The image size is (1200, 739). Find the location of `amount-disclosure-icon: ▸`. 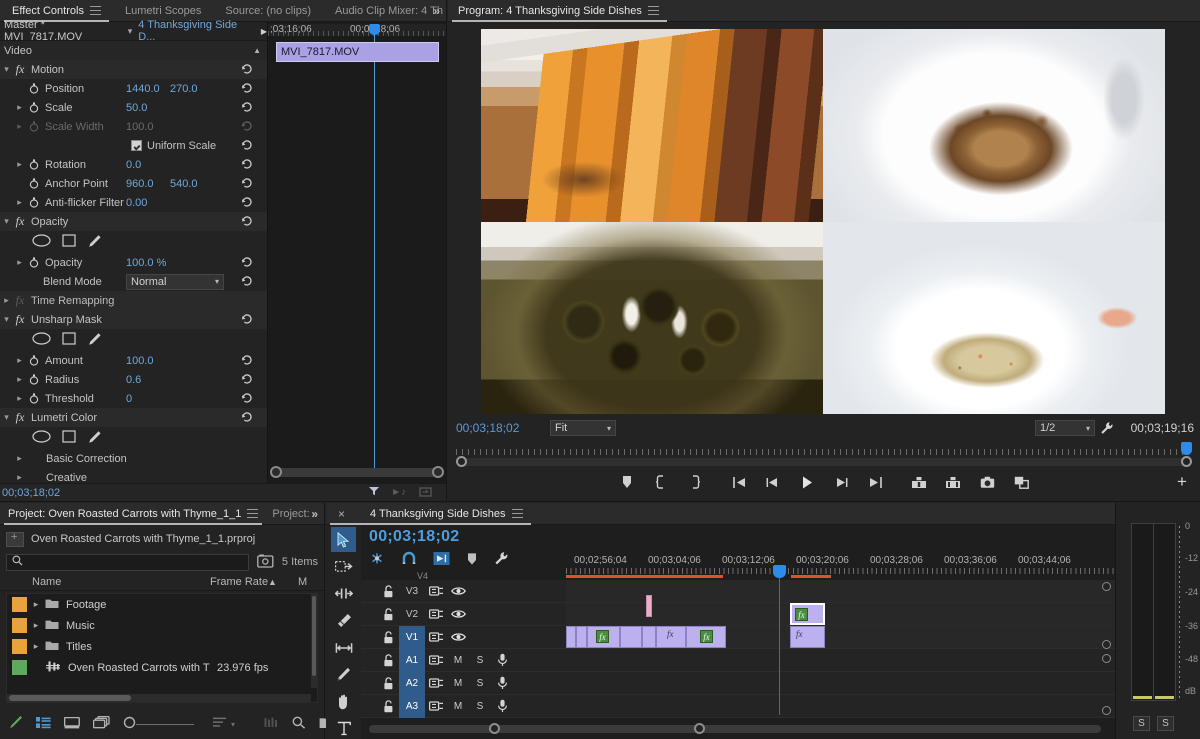

amount-disclosure-icon: ▸ is located at coordinates (19, 360).